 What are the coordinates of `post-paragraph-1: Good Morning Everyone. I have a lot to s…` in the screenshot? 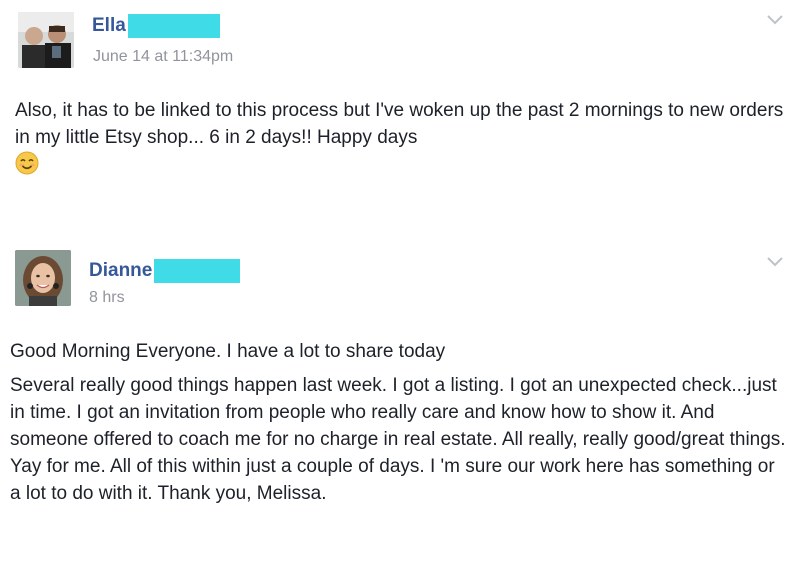 It's located at (228, 351).